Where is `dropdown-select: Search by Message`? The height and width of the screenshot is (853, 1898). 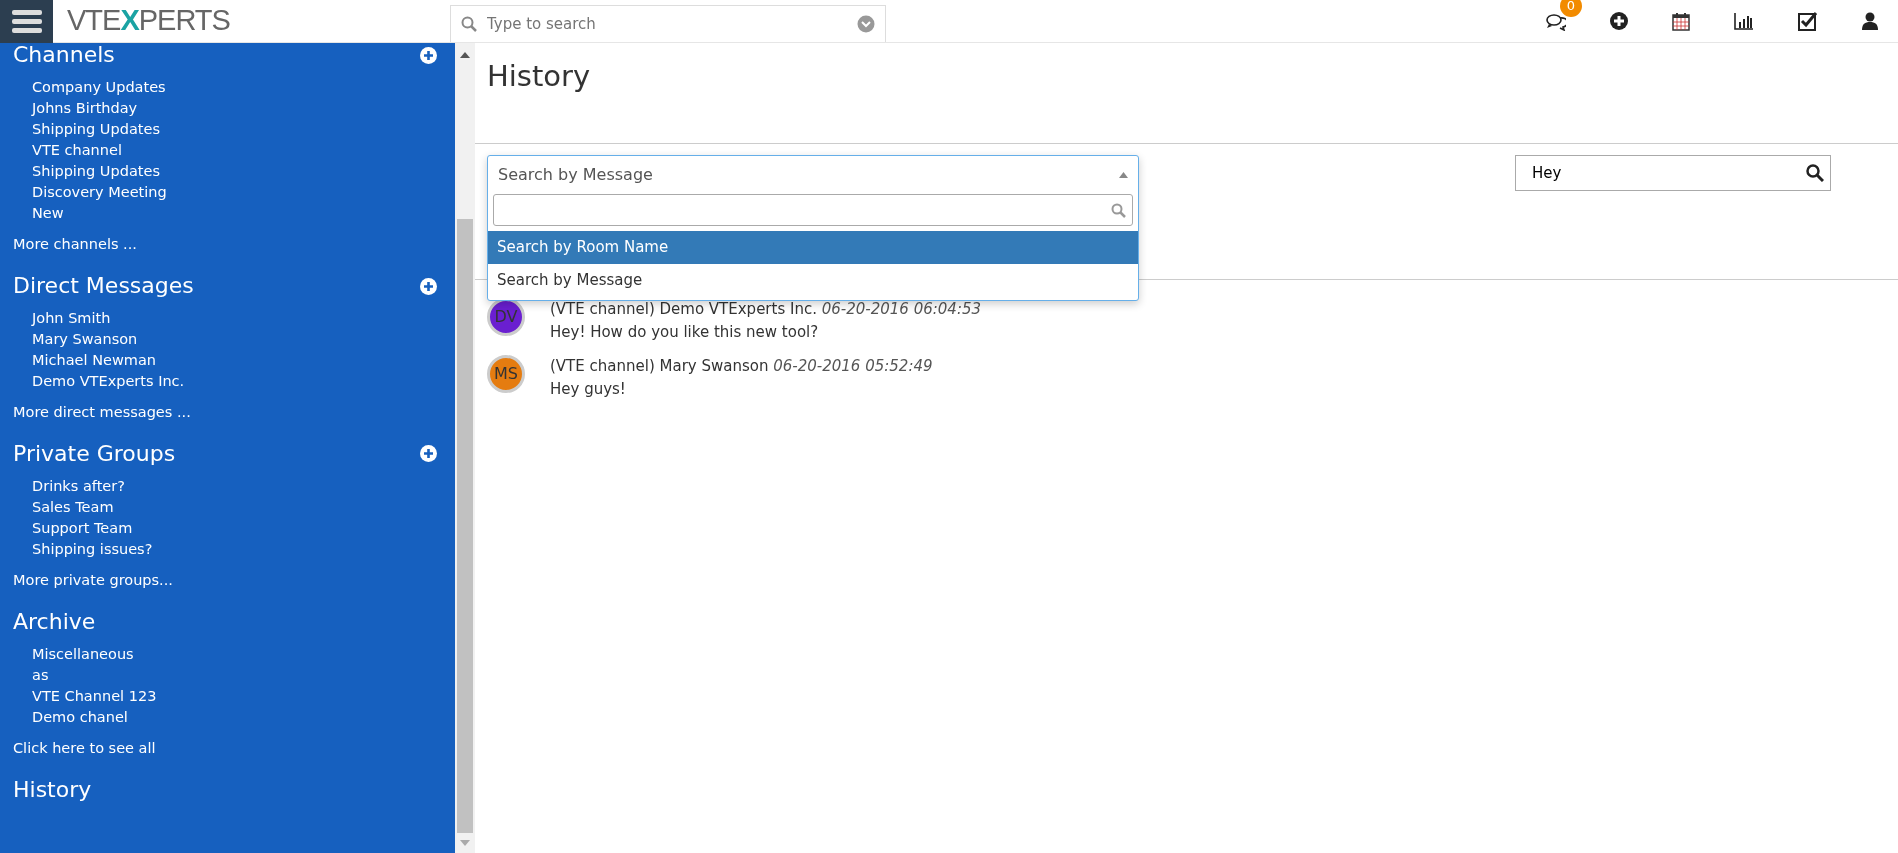
dropdown-select: Search by Message is located at coordinates (813, 175).